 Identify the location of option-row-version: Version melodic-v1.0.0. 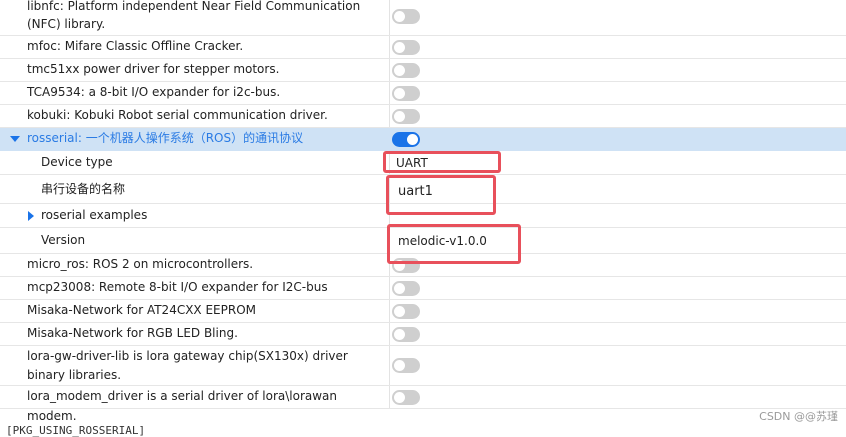
(423, 241).